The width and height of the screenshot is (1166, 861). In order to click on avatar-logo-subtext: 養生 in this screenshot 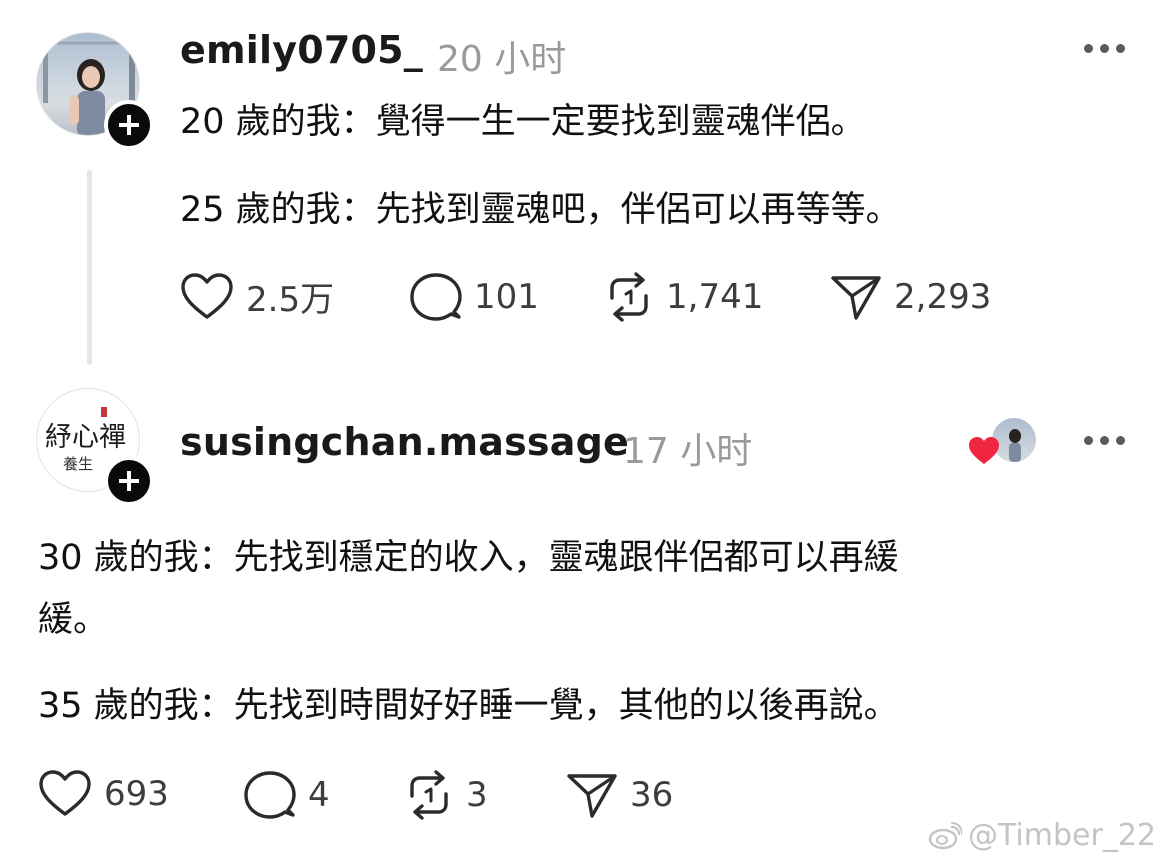, I will do `click(78, 464)`.